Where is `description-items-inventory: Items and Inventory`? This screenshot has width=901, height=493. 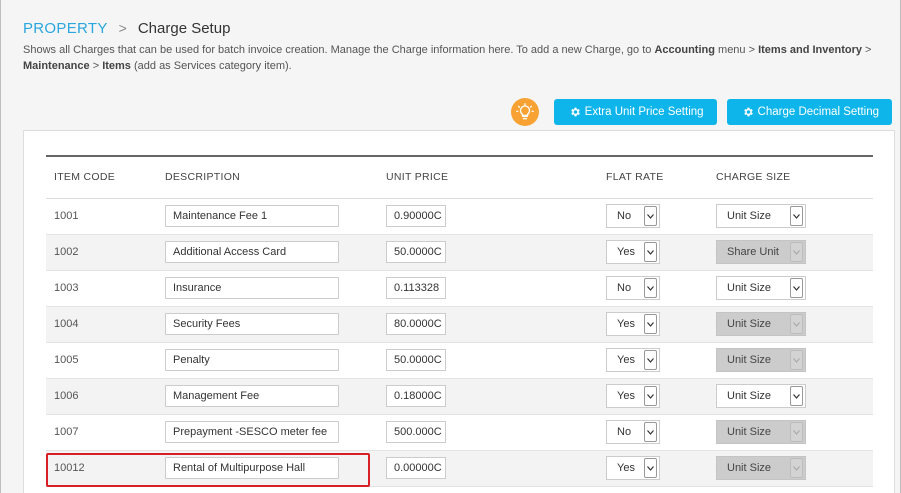 description-items-inventory: Items and Inventory is located at coordinates (810, 50).